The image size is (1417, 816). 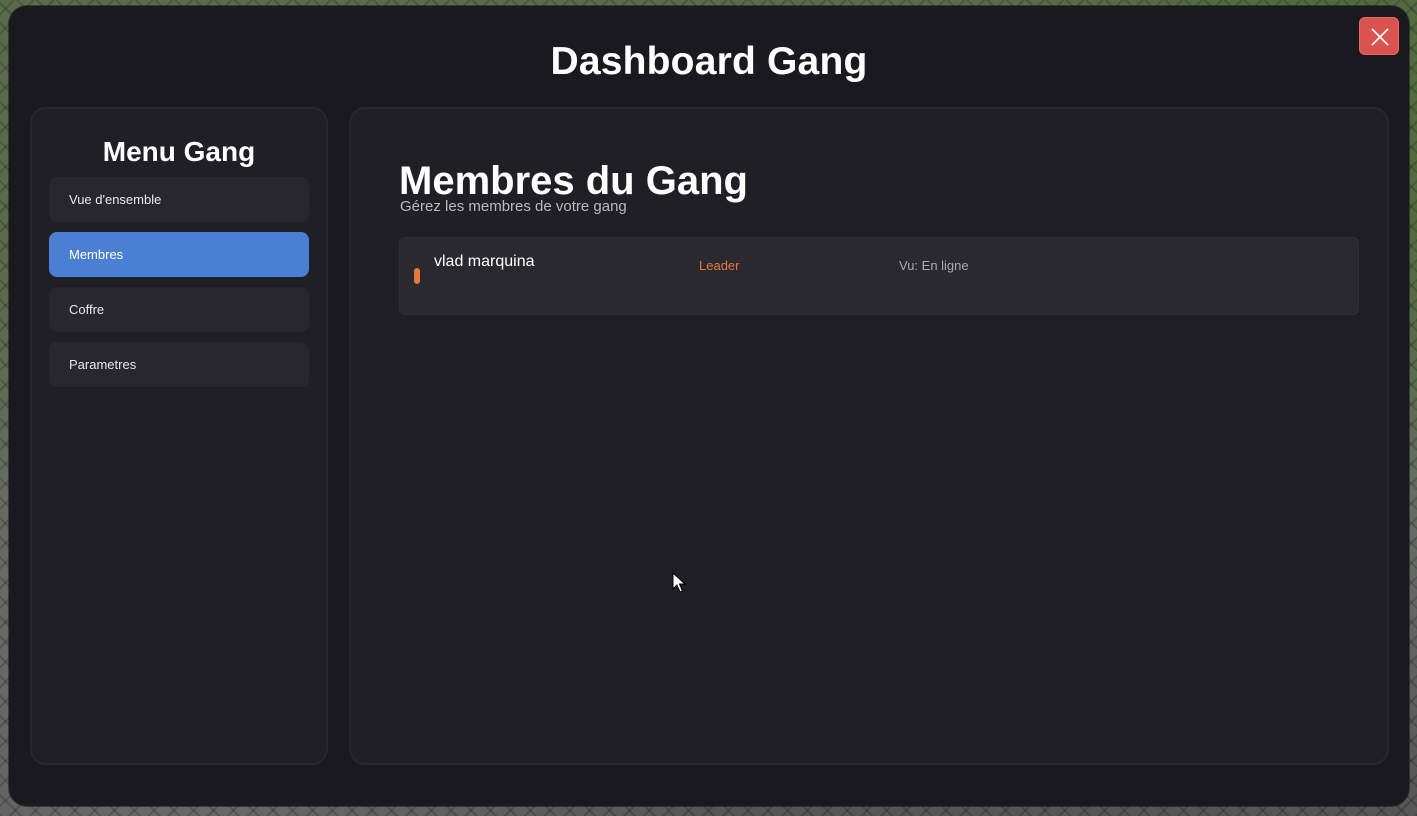 What do you see at coordinates (179, 254) in the screenshot?
I see `sidebar-item-members: Membres` at bounding box center [179, 254].